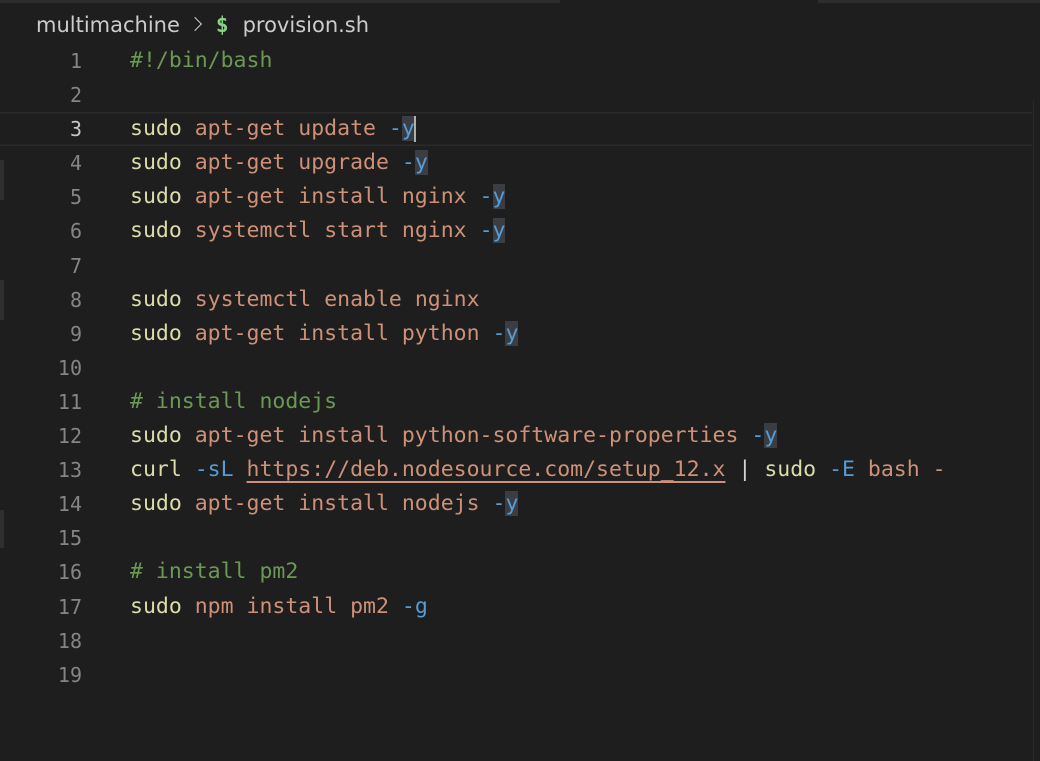 This screenshot has width=1040, height=761. I want to click on line-number: 16, so click(69, 572).